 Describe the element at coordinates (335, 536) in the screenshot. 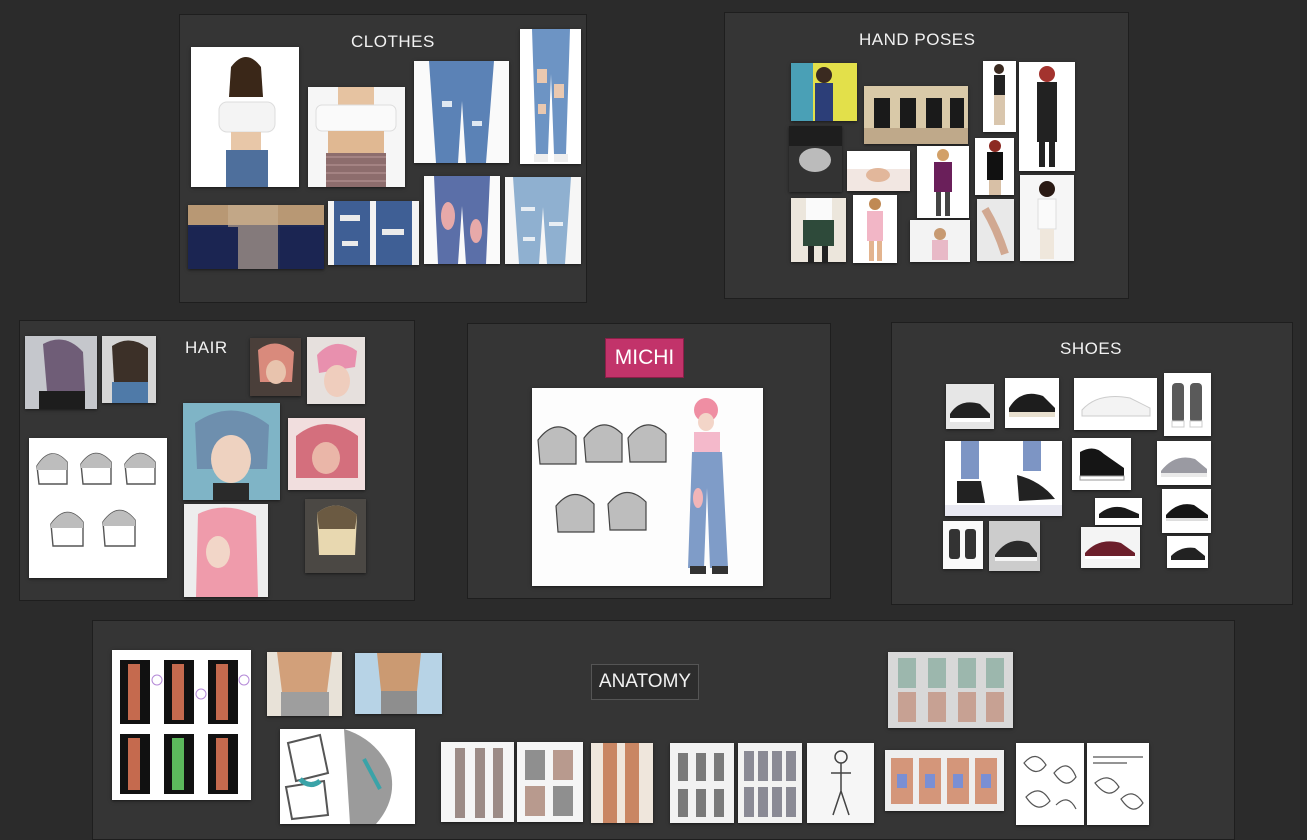

I see `reference-image-blonde-bob` at that location.